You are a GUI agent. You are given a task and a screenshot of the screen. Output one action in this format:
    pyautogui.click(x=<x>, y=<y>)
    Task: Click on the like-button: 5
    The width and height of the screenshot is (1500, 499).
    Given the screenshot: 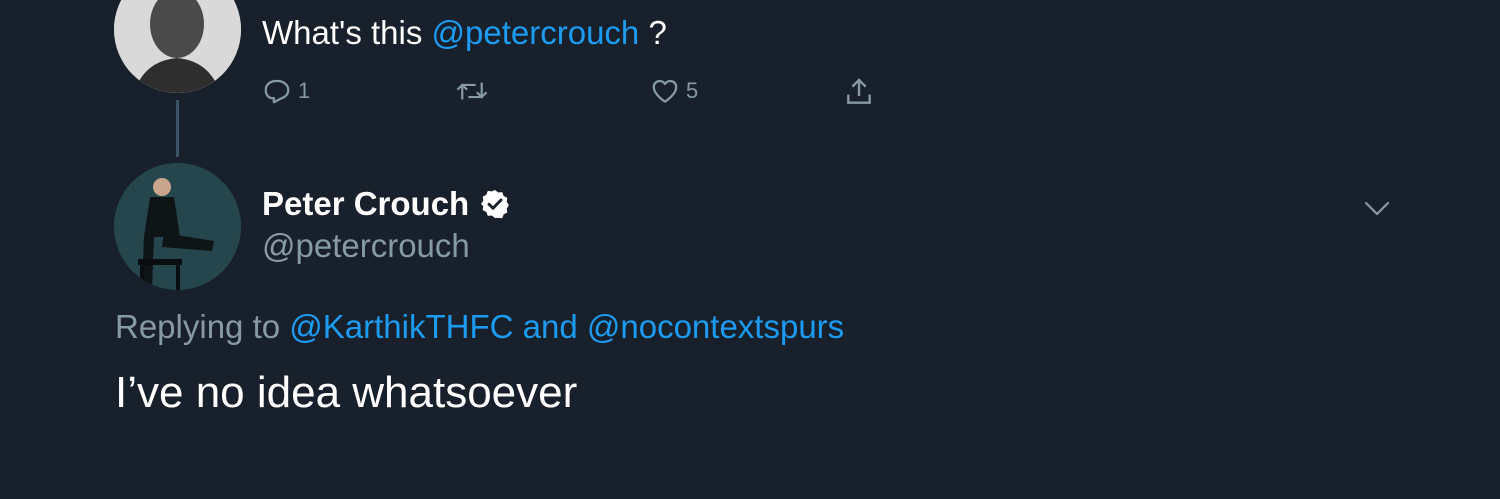 What is the action you would take?
    pyautogui.click(x=674, y=91)
    